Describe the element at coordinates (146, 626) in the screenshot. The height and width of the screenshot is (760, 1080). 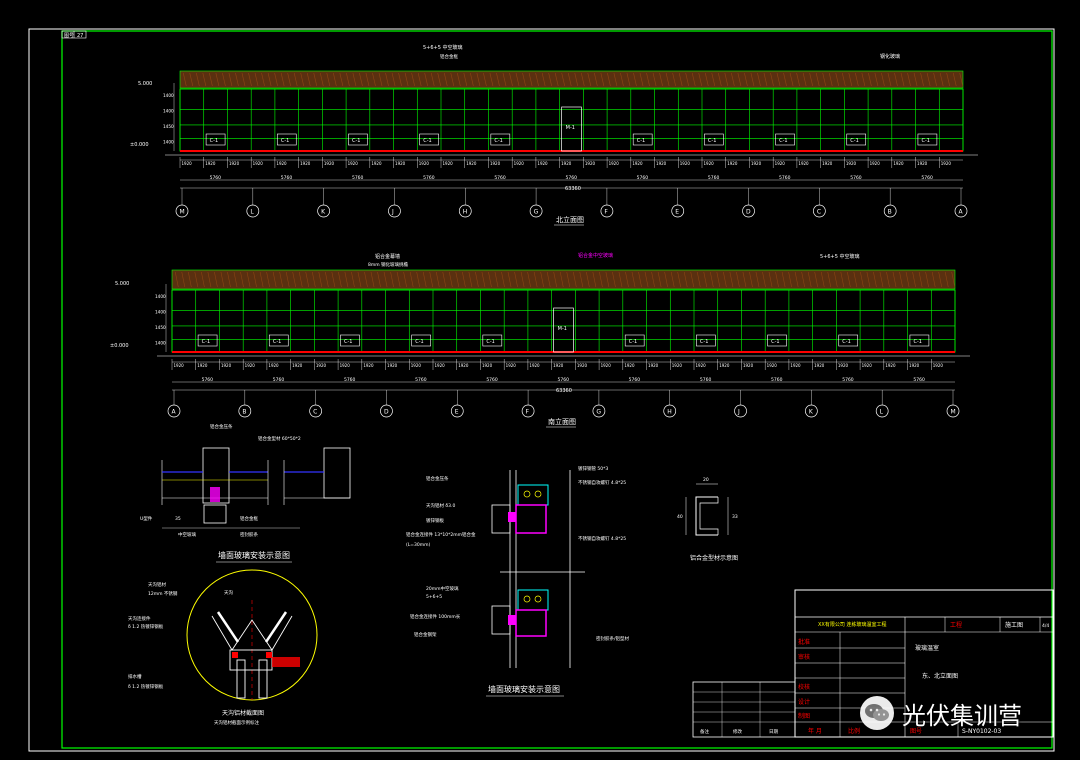
I see `dr-label-3: δ 1.2 热镀锌钢板` at that location.